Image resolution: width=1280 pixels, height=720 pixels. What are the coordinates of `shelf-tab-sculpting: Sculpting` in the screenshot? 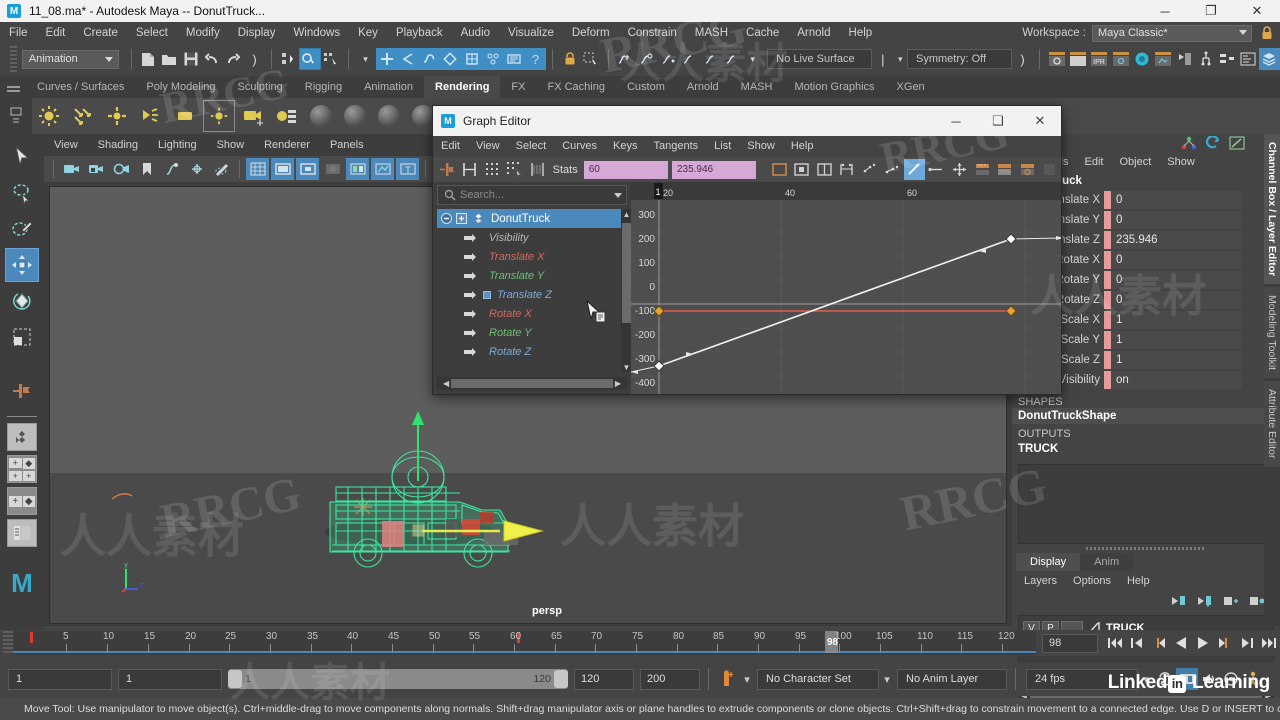 It's located at (260, 87).